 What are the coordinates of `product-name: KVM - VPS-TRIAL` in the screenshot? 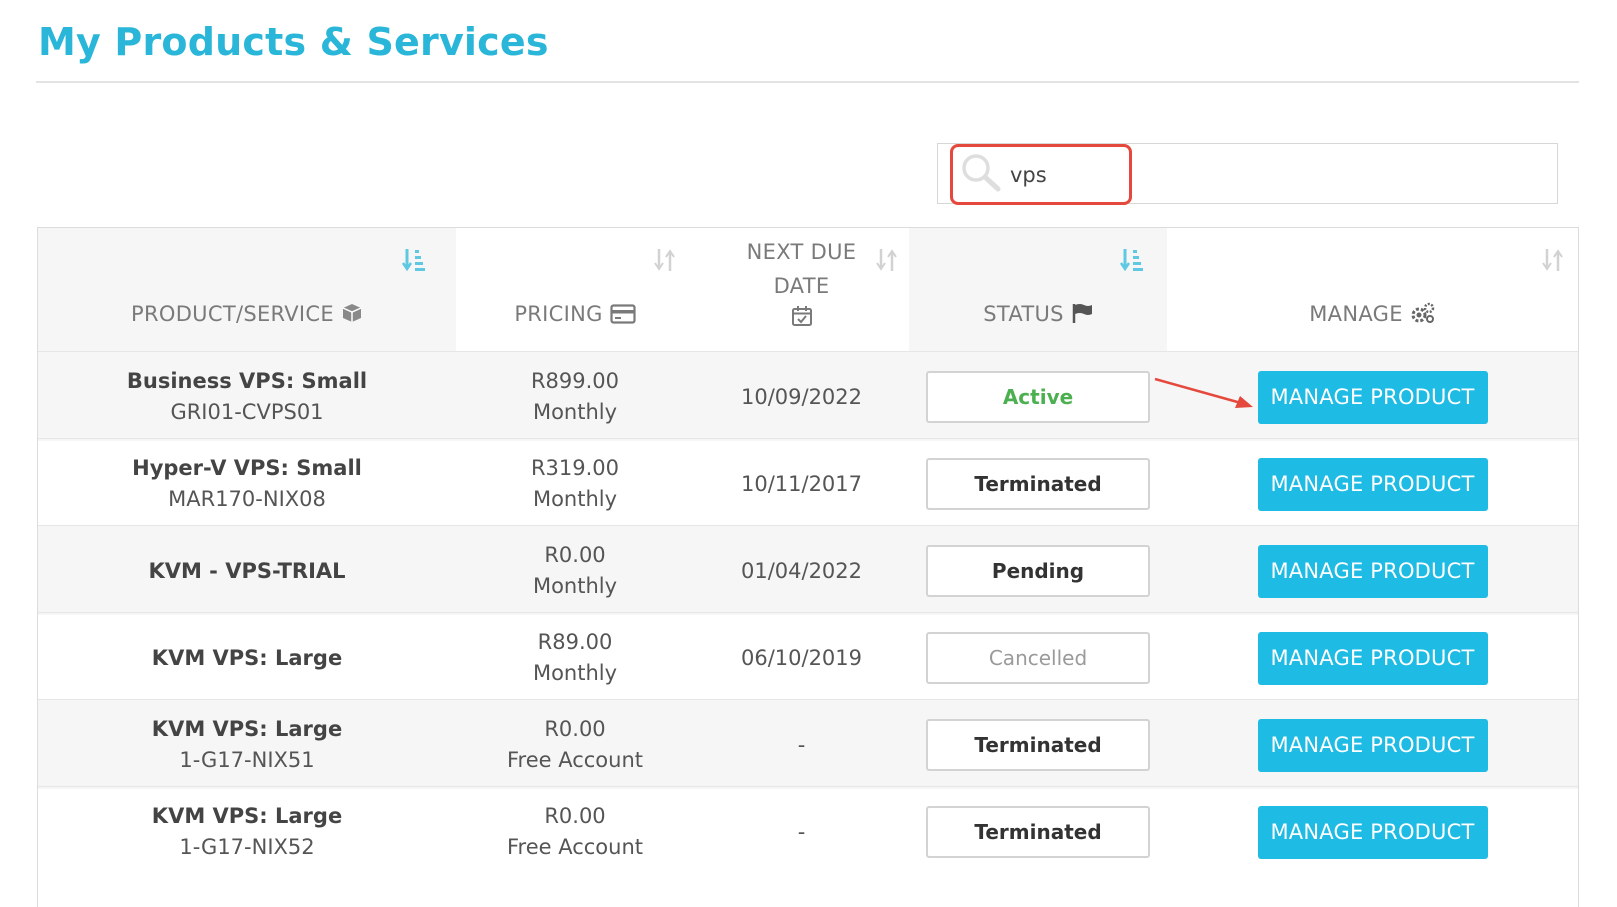 It's located at (247, 570).